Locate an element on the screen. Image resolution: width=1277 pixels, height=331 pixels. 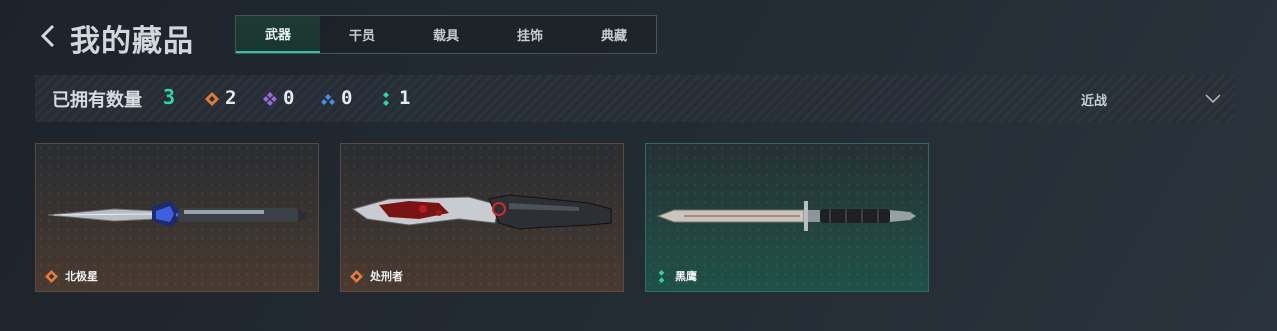
tab-vehicles: 载具 is located at coordinates (446, 34).